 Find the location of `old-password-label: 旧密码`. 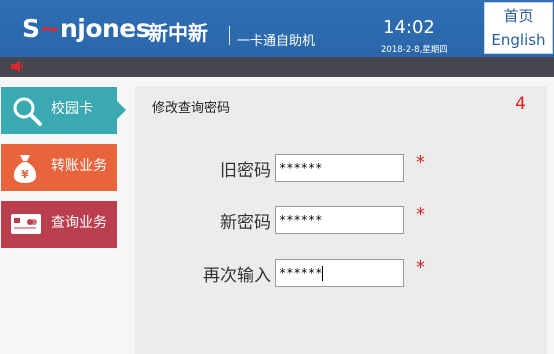

old-password-label: 旧密码 is located at coordinates (245, 171).